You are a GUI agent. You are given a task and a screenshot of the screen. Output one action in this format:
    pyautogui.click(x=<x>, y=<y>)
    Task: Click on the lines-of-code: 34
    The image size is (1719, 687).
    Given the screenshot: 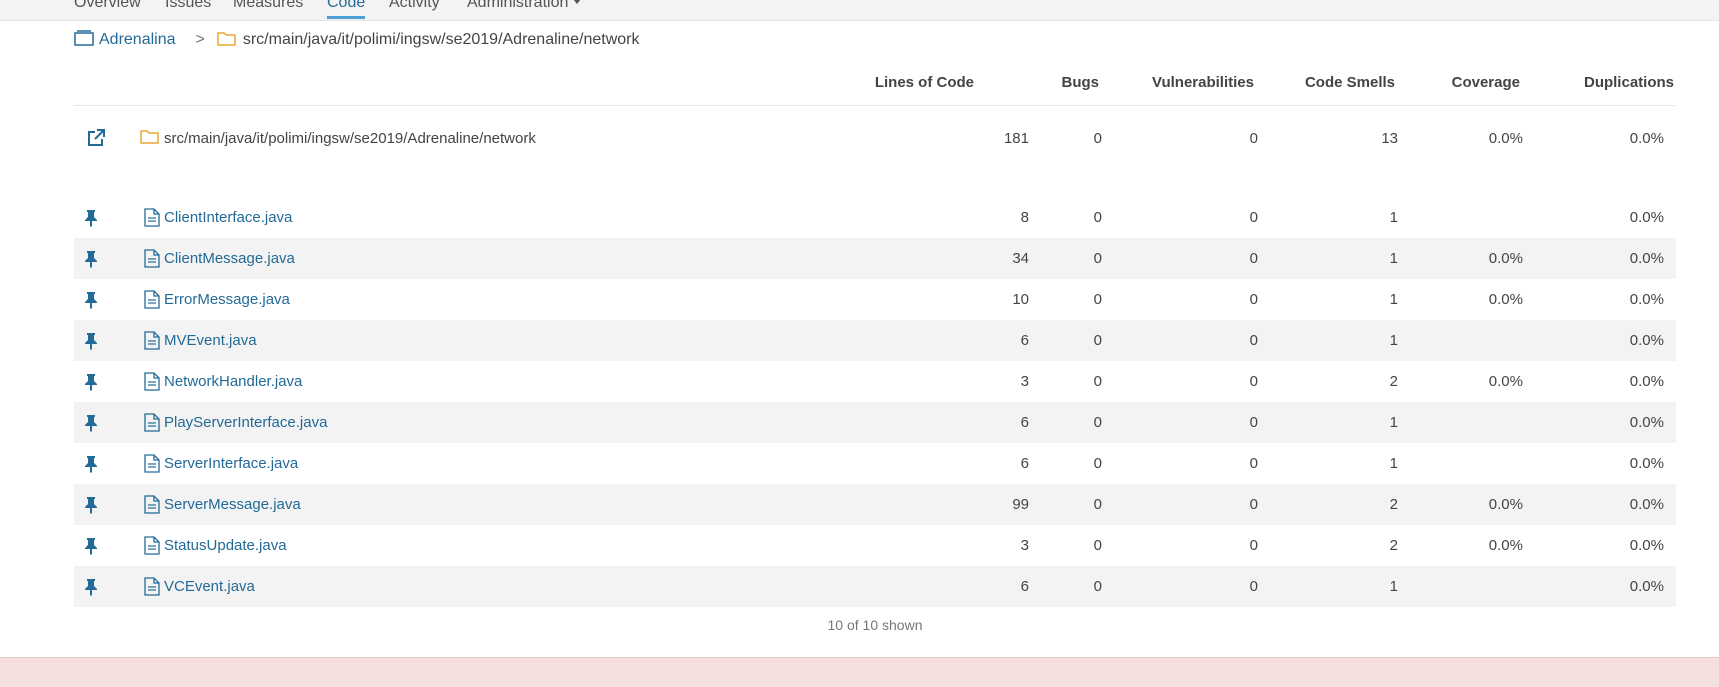 What is the action you would take?
    pyautogui.click(x=1020, y=258)
    